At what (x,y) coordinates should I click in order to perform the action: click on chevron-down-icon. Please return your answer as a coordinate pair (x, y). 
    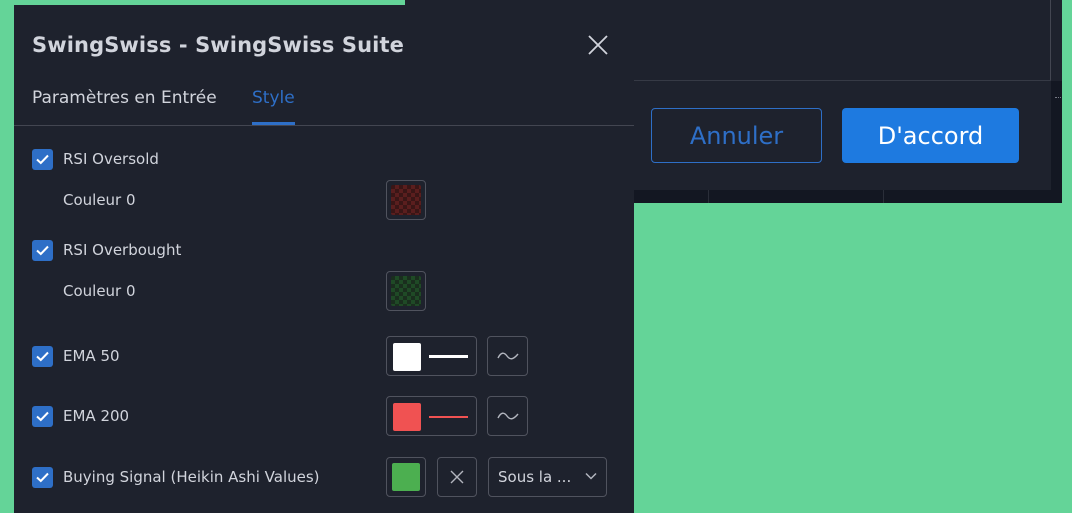
    Looking at the image, I should click on (591, 476).